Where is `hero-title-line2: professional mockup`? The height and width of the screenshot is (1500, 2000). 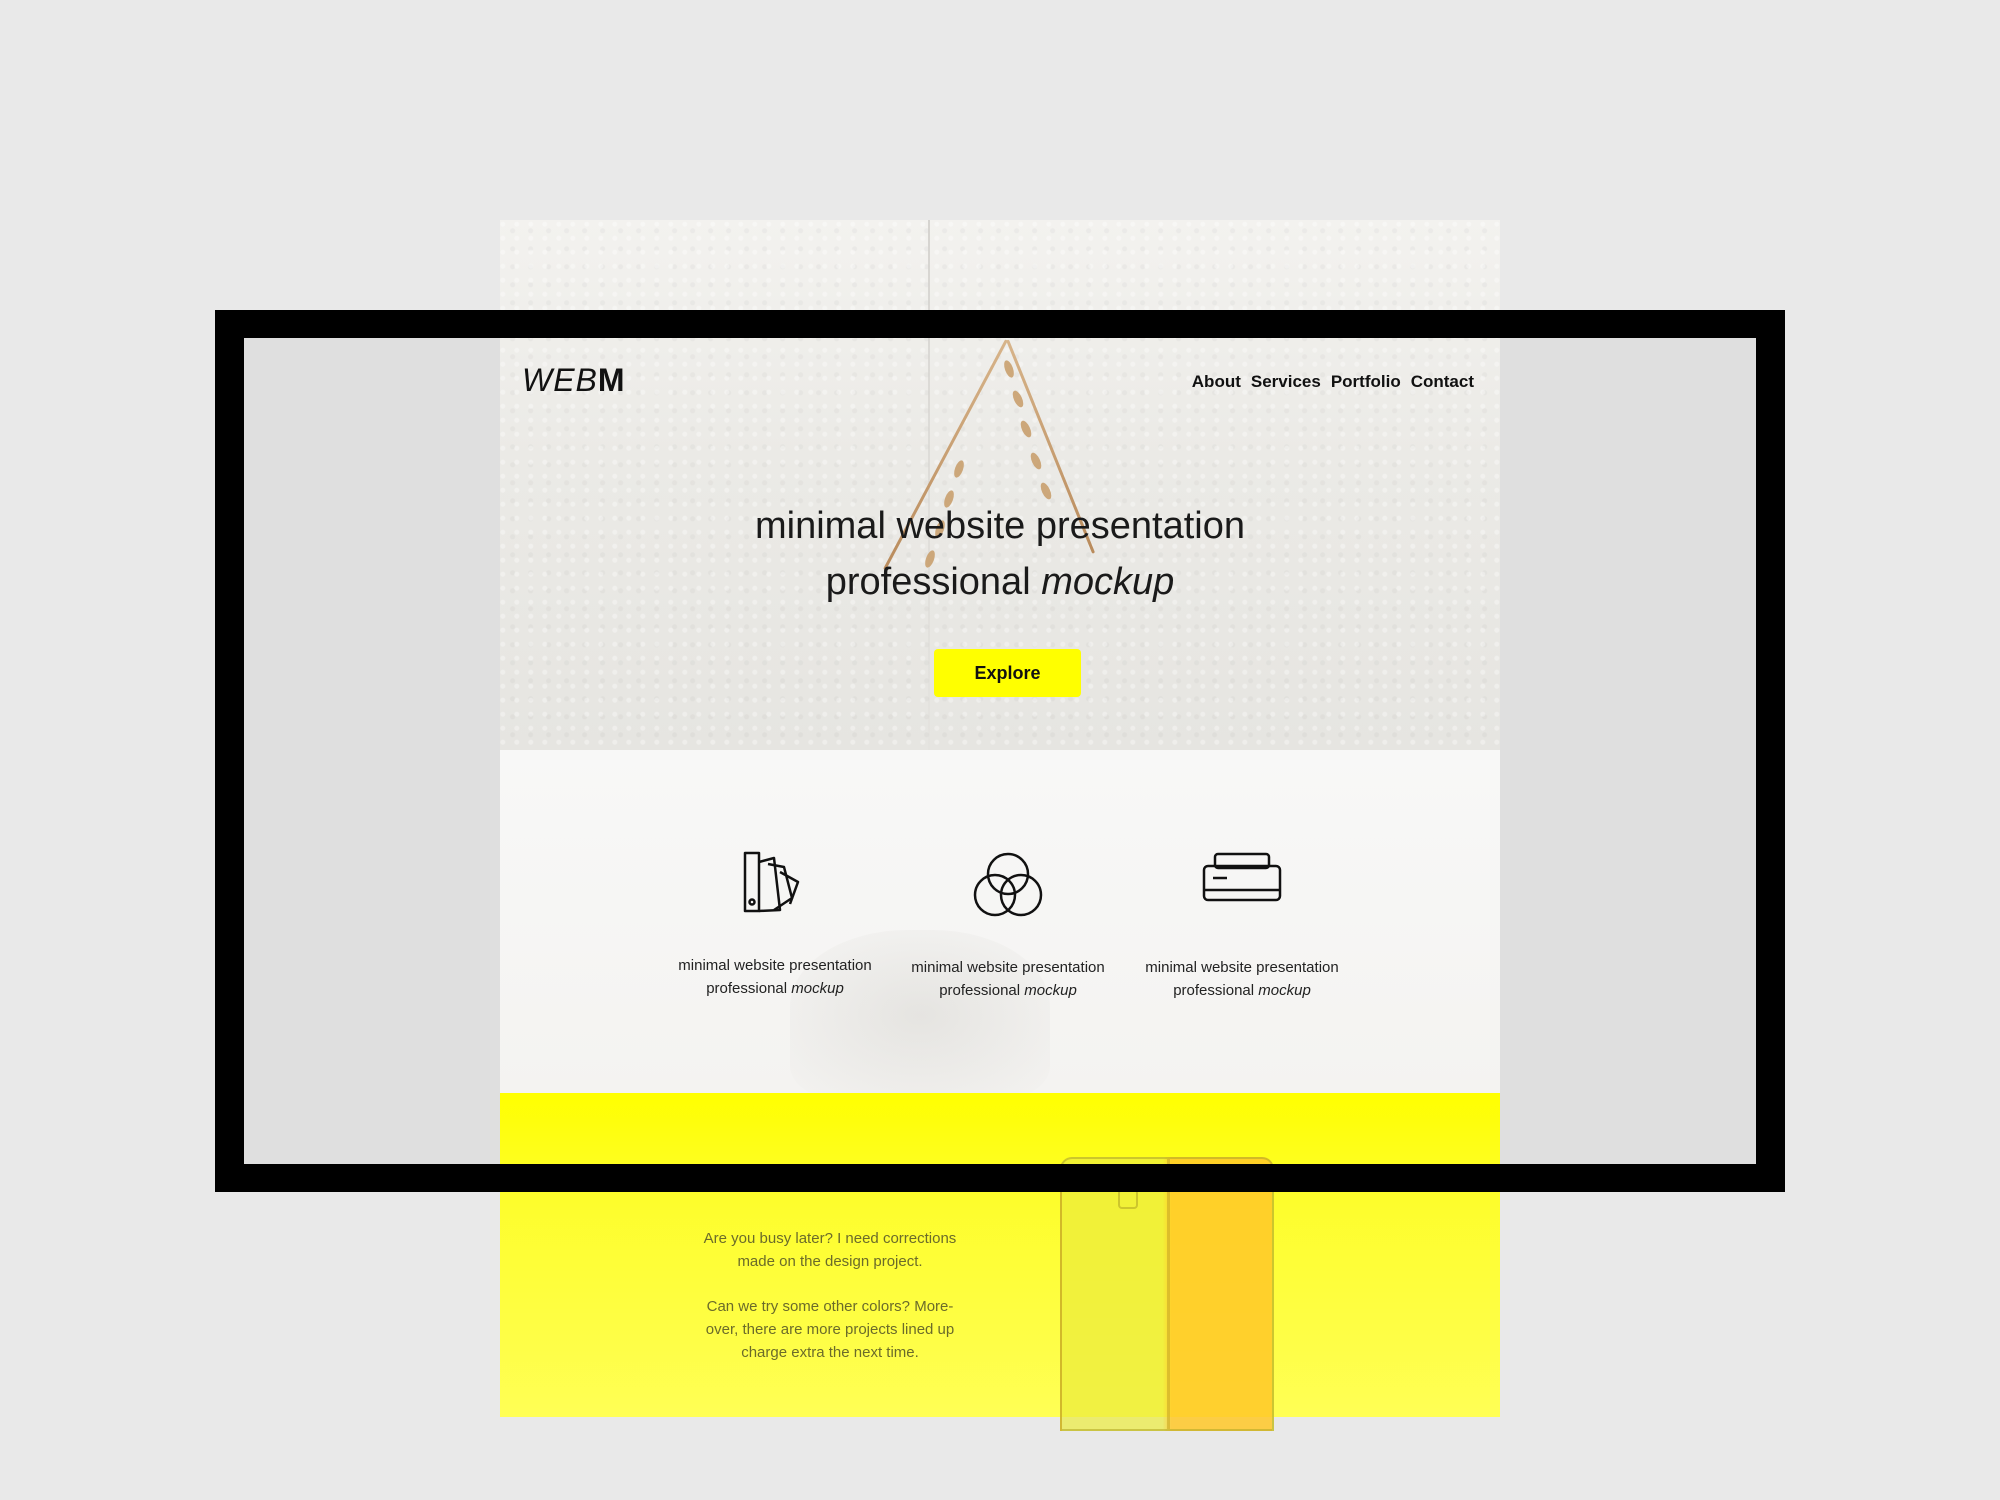
hero-title-line2: professional mockup is located at coordinates (1000, 582).